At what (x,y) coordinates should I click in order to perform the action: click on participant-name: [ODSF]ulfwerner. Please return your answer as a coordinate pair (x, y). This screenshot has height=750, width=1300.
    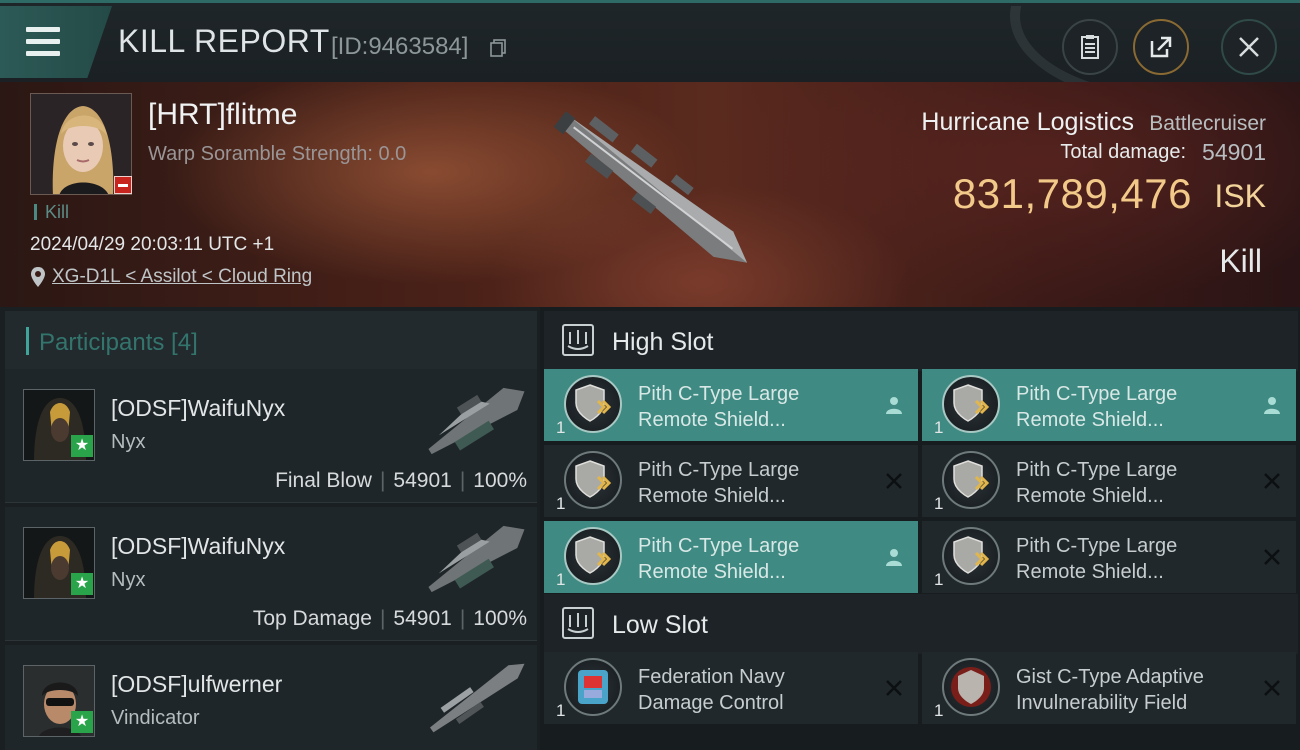
    Looking at the image, I should click on (197, 684).